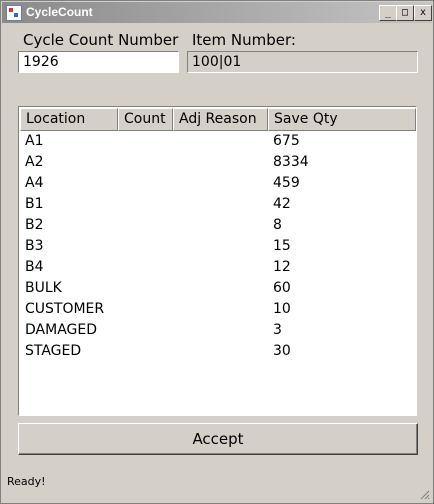 The height and width of the screenshot is (504, 434). Describe the element at coordinates (101, 40) in the screenshot. I see `cycle-count-label: Cycle Count Number` at that location.